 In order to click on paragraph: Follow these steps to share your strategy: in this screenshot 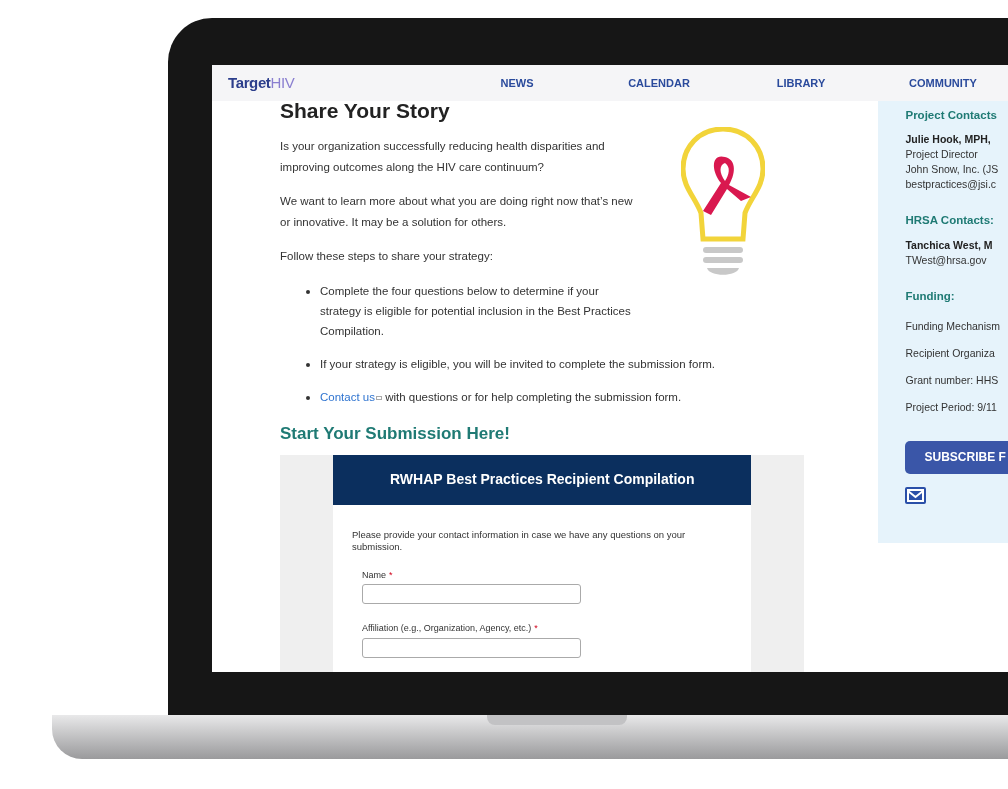, I will do `click(387, 256)`.